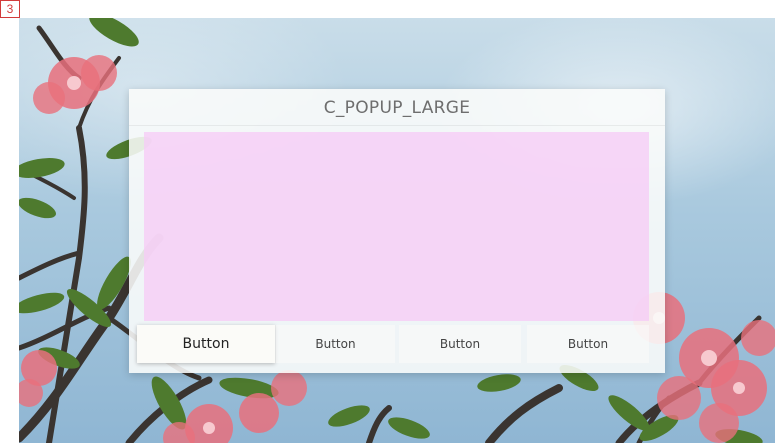 The image size is (775, 443). Describe the element at coordinates (460, 344) in the screenshot. I see `popup-button-3: Button` at that location.